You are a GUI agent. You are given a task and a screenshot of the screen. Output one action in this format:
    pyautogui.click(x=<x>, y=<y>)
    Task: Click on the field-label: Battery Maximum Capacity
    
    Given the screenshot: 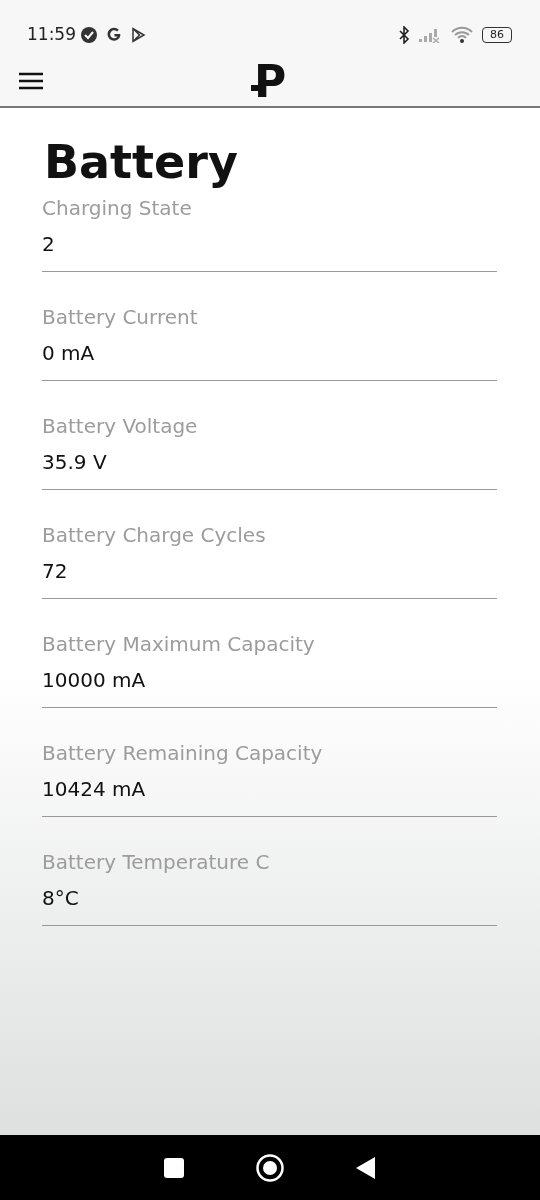 What is the action you would take?
    pyautogui.click(x=179, y=643)
    